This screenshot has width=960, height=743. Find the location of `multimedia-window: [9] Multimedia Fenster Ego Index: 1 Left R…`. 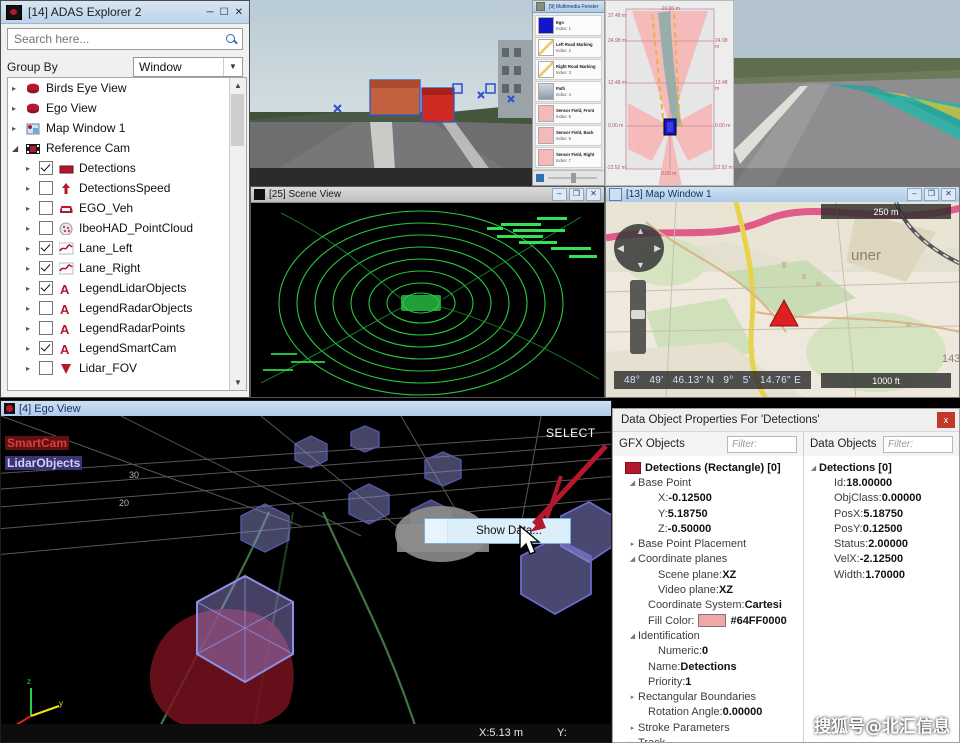

multimedia-window: [9] Multimedia Fenster Ego Index: 1 Left R… is located at coordinates (568, 93).